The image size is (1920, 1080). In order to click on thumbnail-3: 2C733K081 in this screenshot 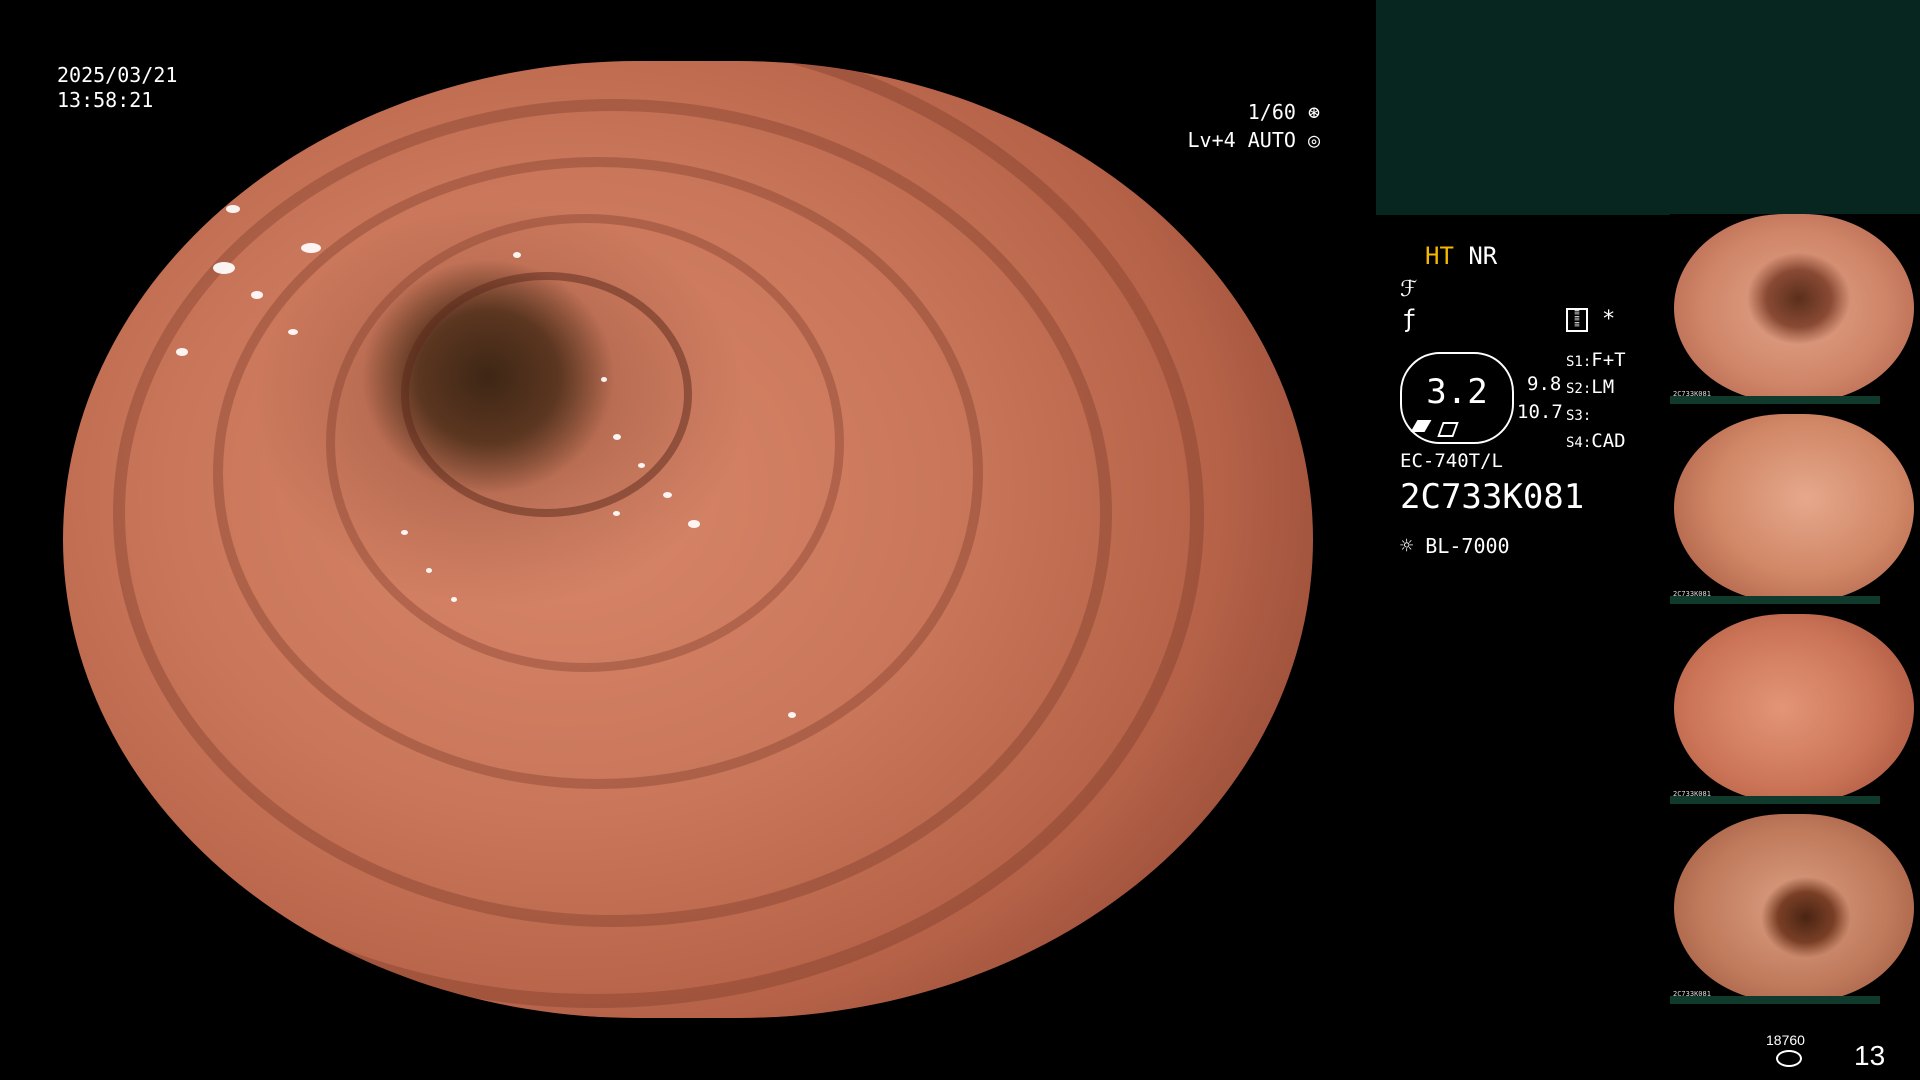, I will do `click(1795, 709)`.